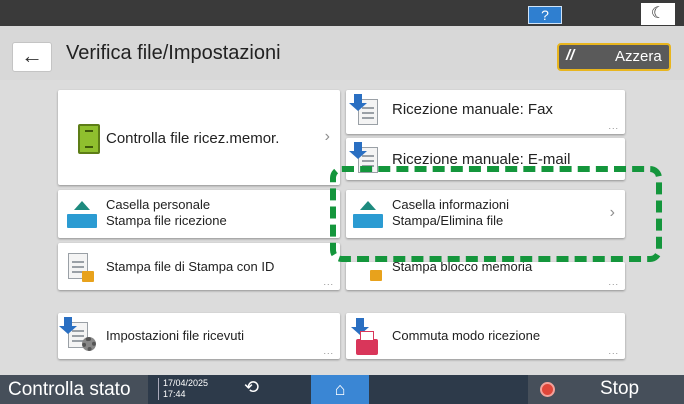 The width and height of the screenshot is (684, 404). Describe the element at coordinates (466, 335) in the screenshot. I see `tile-label: Commuta modo ricezione` at that location.